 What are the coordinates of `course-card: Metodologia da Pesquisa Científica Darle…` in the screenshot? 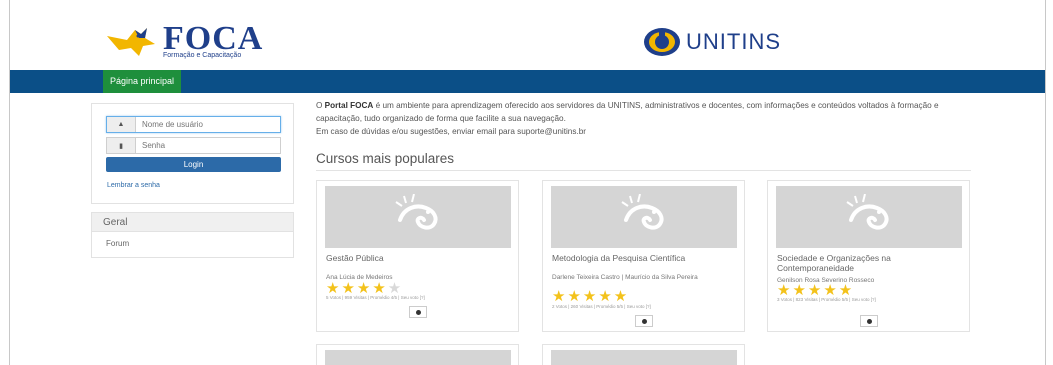 It's located at (643, 256).